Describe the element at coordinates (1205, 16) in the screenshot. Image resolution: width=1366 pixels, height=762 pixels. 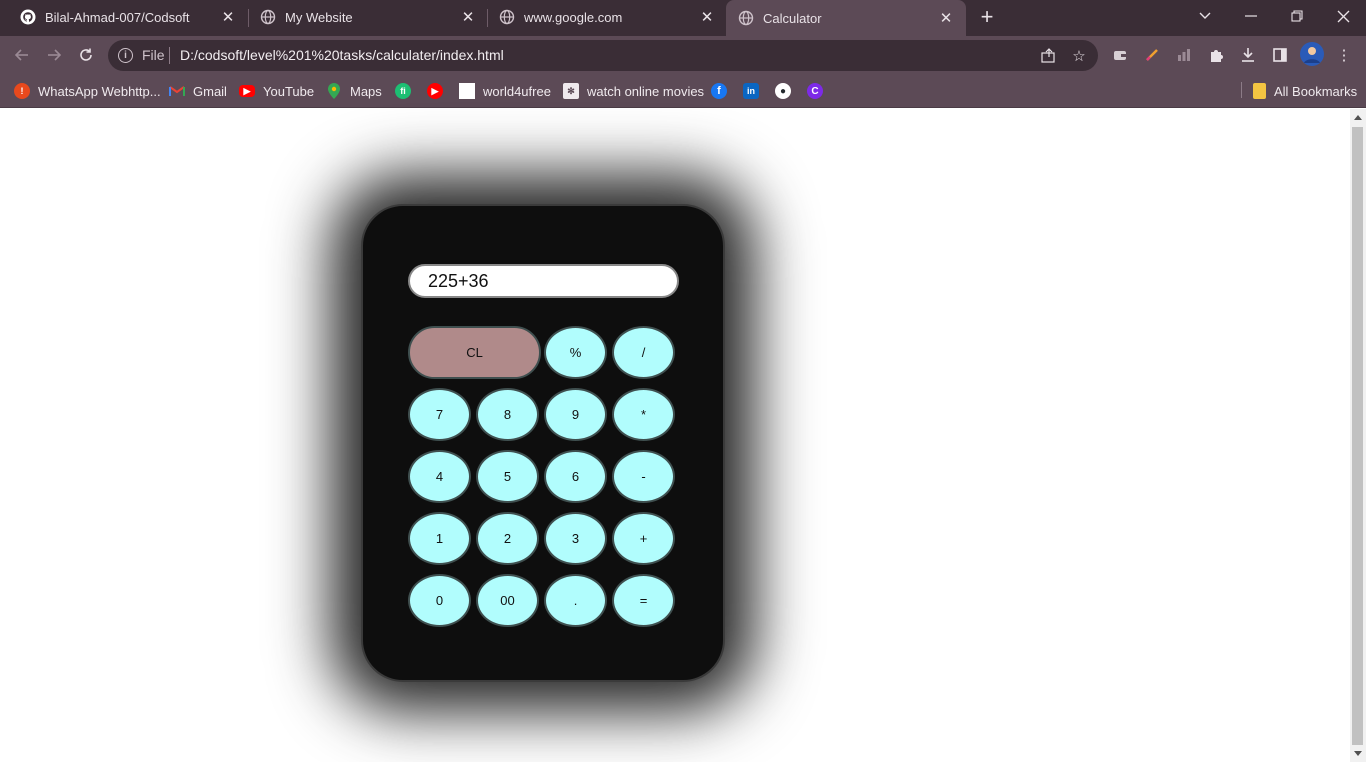
I see `tab-search-icon` at that location.